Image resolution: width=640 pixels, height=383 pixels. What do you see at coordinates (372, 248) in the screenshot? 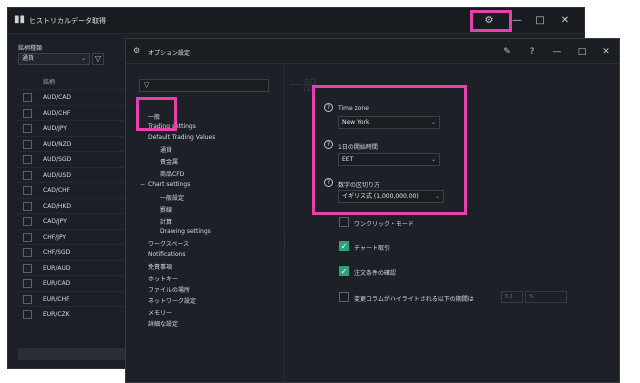
I see `chart-trading-label: チャート取引` at bounding box center [372, 248].